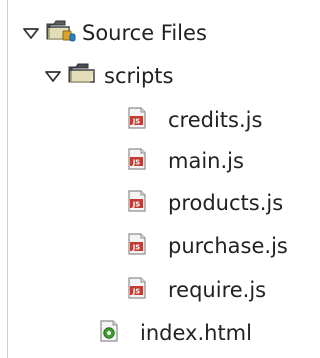 The image size is (320, 358). What do you see at coordinates (206, 160) in the screenshot?
I see `tree-node-label: main.js` at bounding box center [206, 160].